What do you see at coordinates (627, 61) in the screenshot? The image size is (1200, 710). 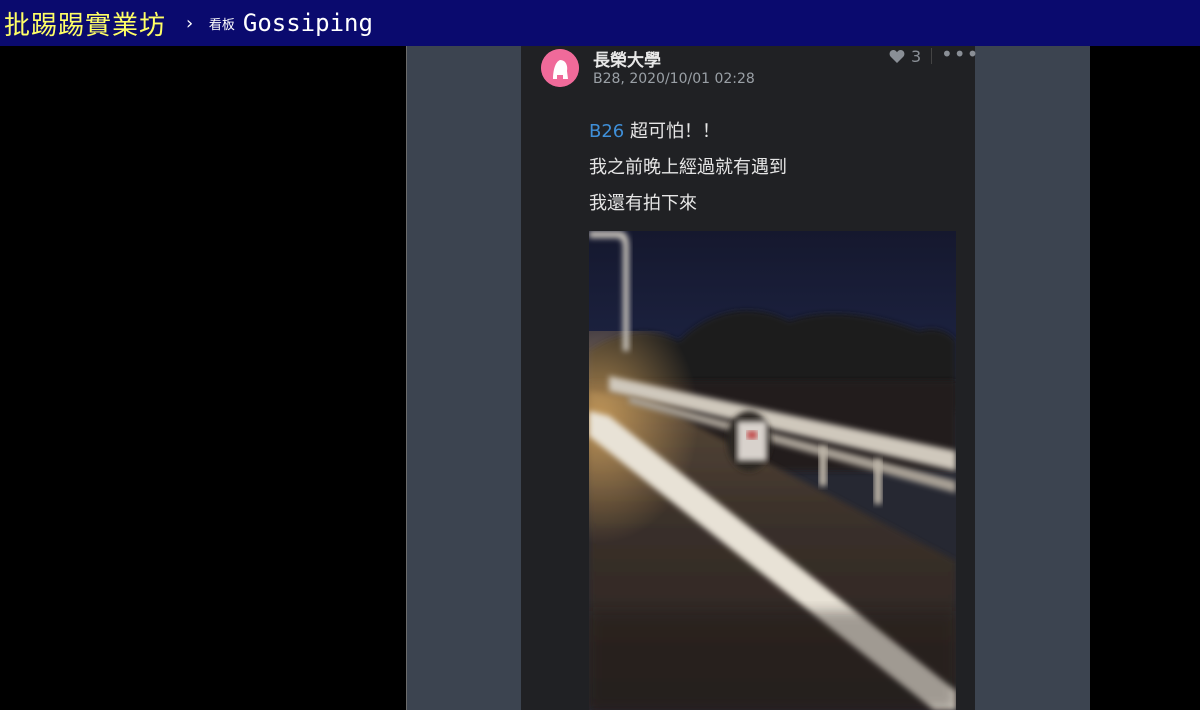 I see `comment-author: 長榮大學` at bounding box center [627, 61].